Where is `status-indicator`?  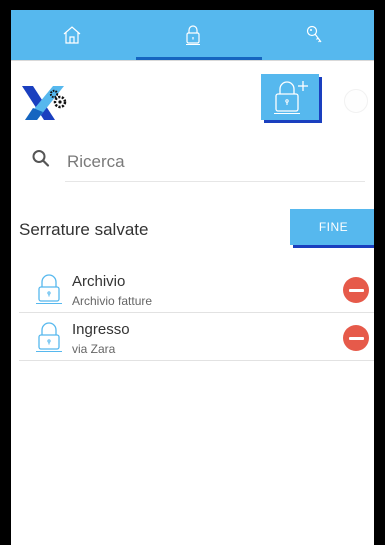 status-indicator is located at coordinates (356, 101).